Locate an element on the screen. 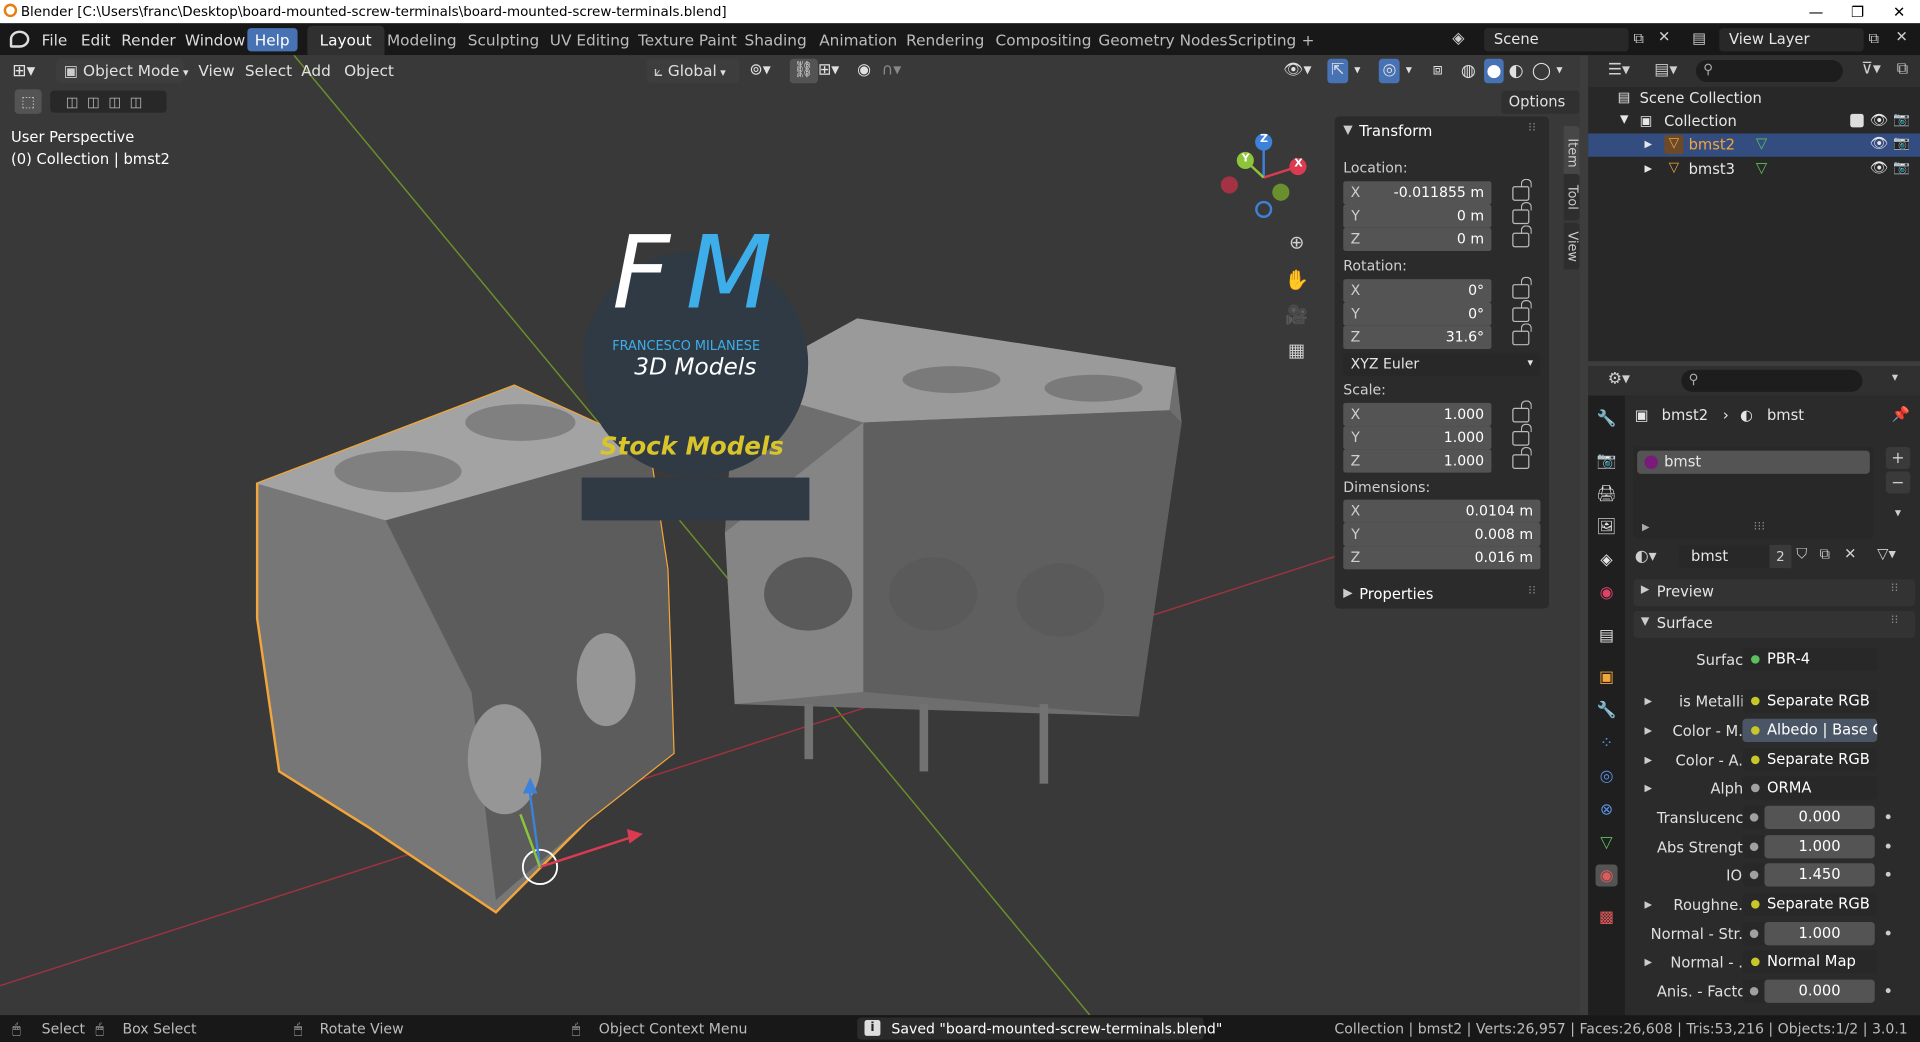  properties-subpanel: Properties is located at coordinates (1396, 593).